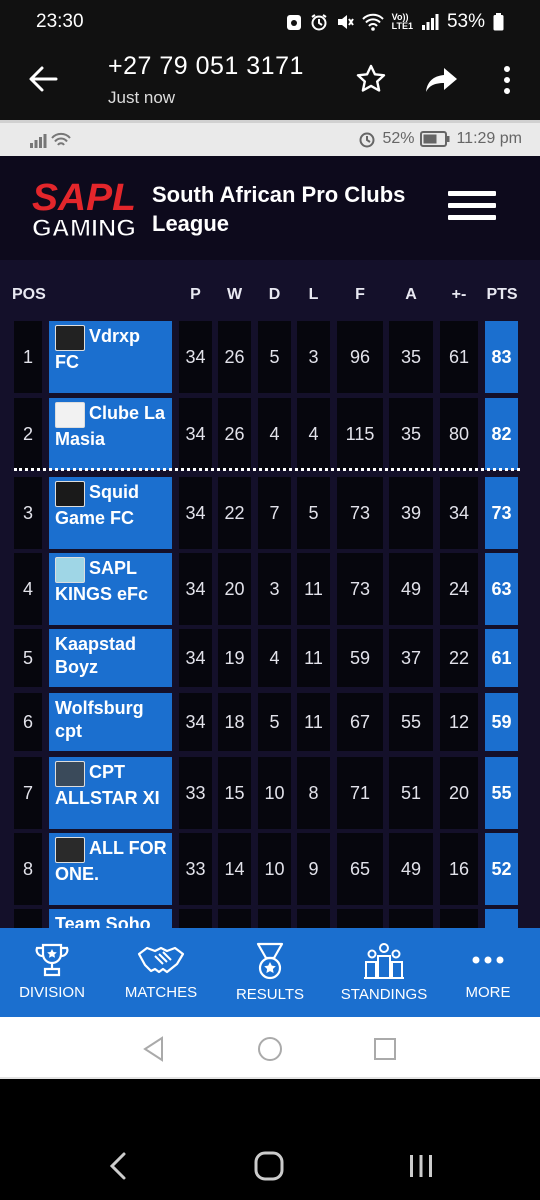 The width and height of the screenshot is (540, 1200). I want to click on nav-division: DIVISION, so click(52, 972).